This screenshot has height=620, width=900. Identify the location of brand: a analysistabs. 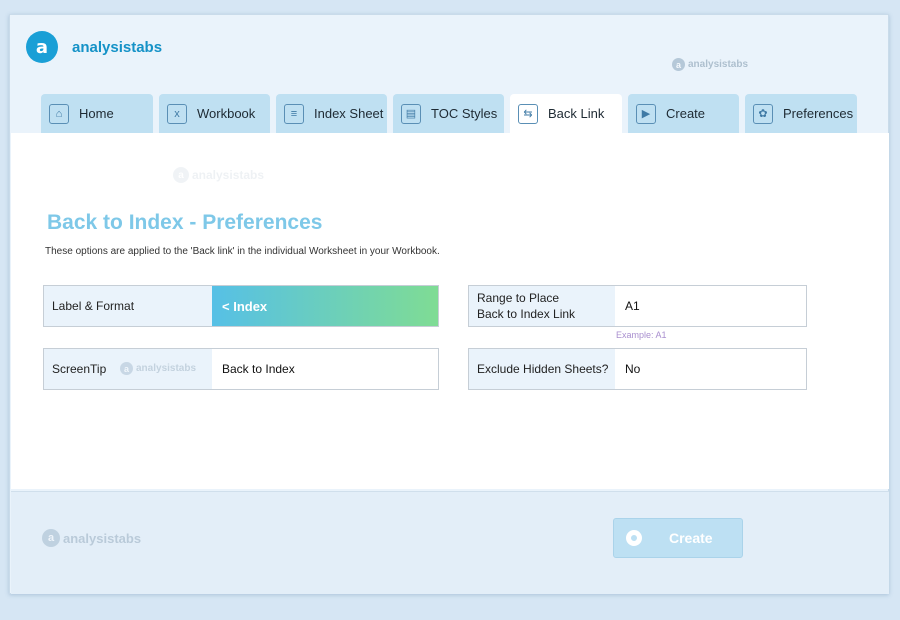
(94, 47).